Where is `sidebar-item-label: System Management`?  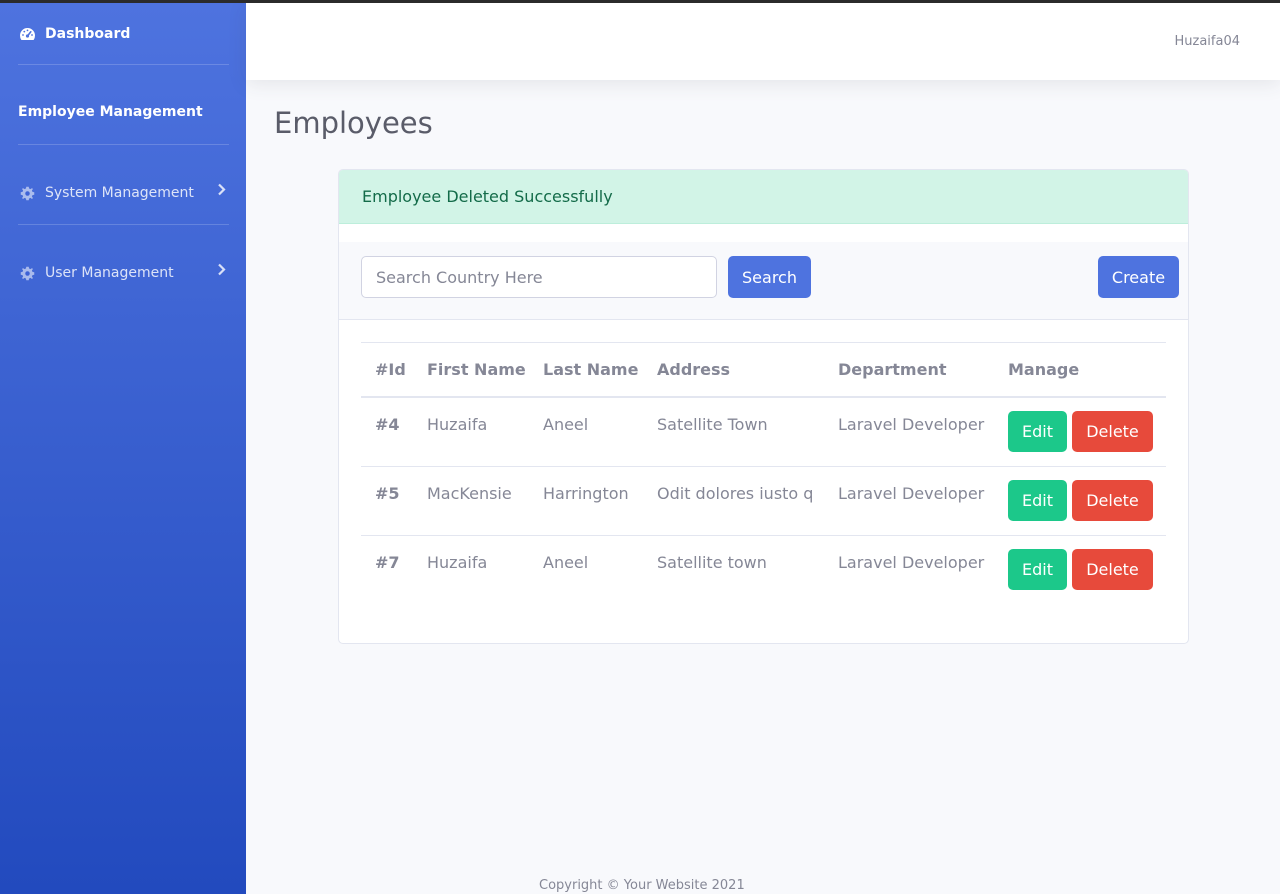
sidebar-item-label: System Management is located at coordinates (119, 193).